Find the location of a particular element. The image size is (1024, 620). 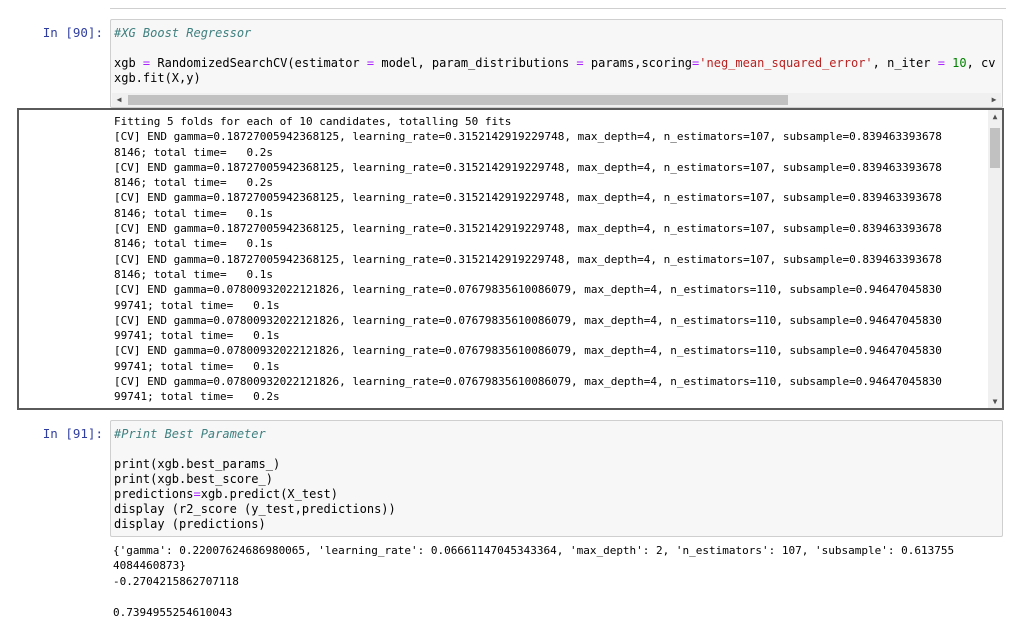

cell-91-code-line-5: display (predictions) is located at coordinates (190, 524).